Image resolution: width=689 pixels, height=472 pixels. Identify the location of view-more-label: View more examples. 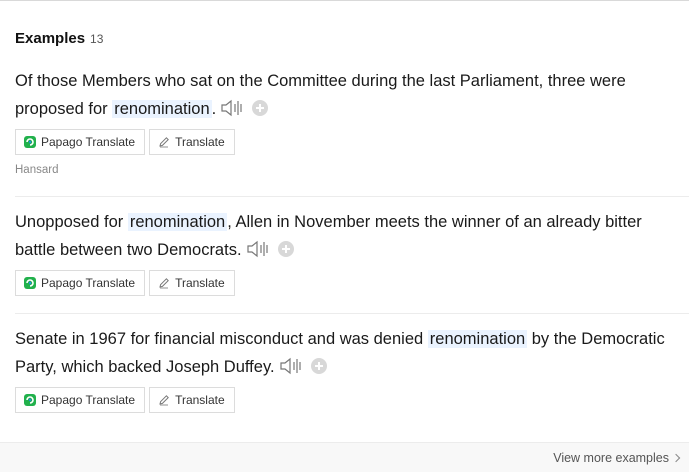
(611, 458).